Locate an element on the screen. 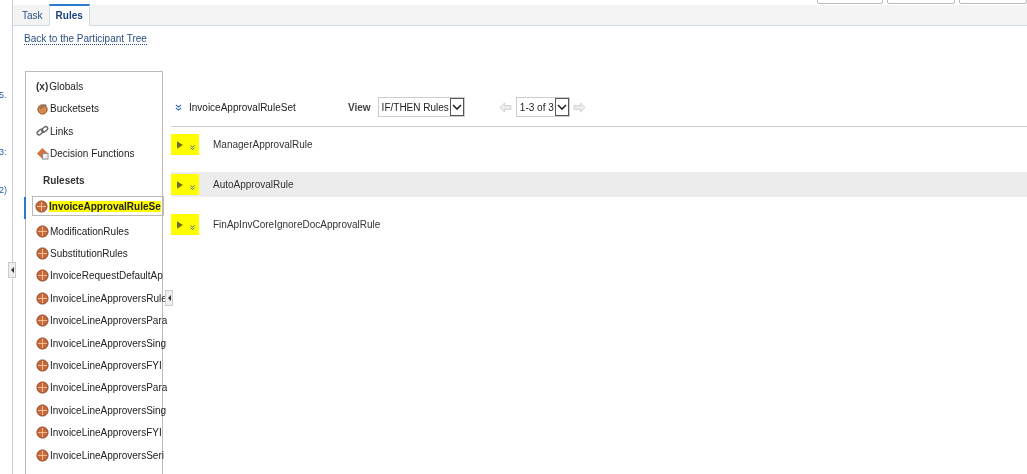 This screenshot has width=1027, height=474. tab: Rules is located at coordinates (69, 15).